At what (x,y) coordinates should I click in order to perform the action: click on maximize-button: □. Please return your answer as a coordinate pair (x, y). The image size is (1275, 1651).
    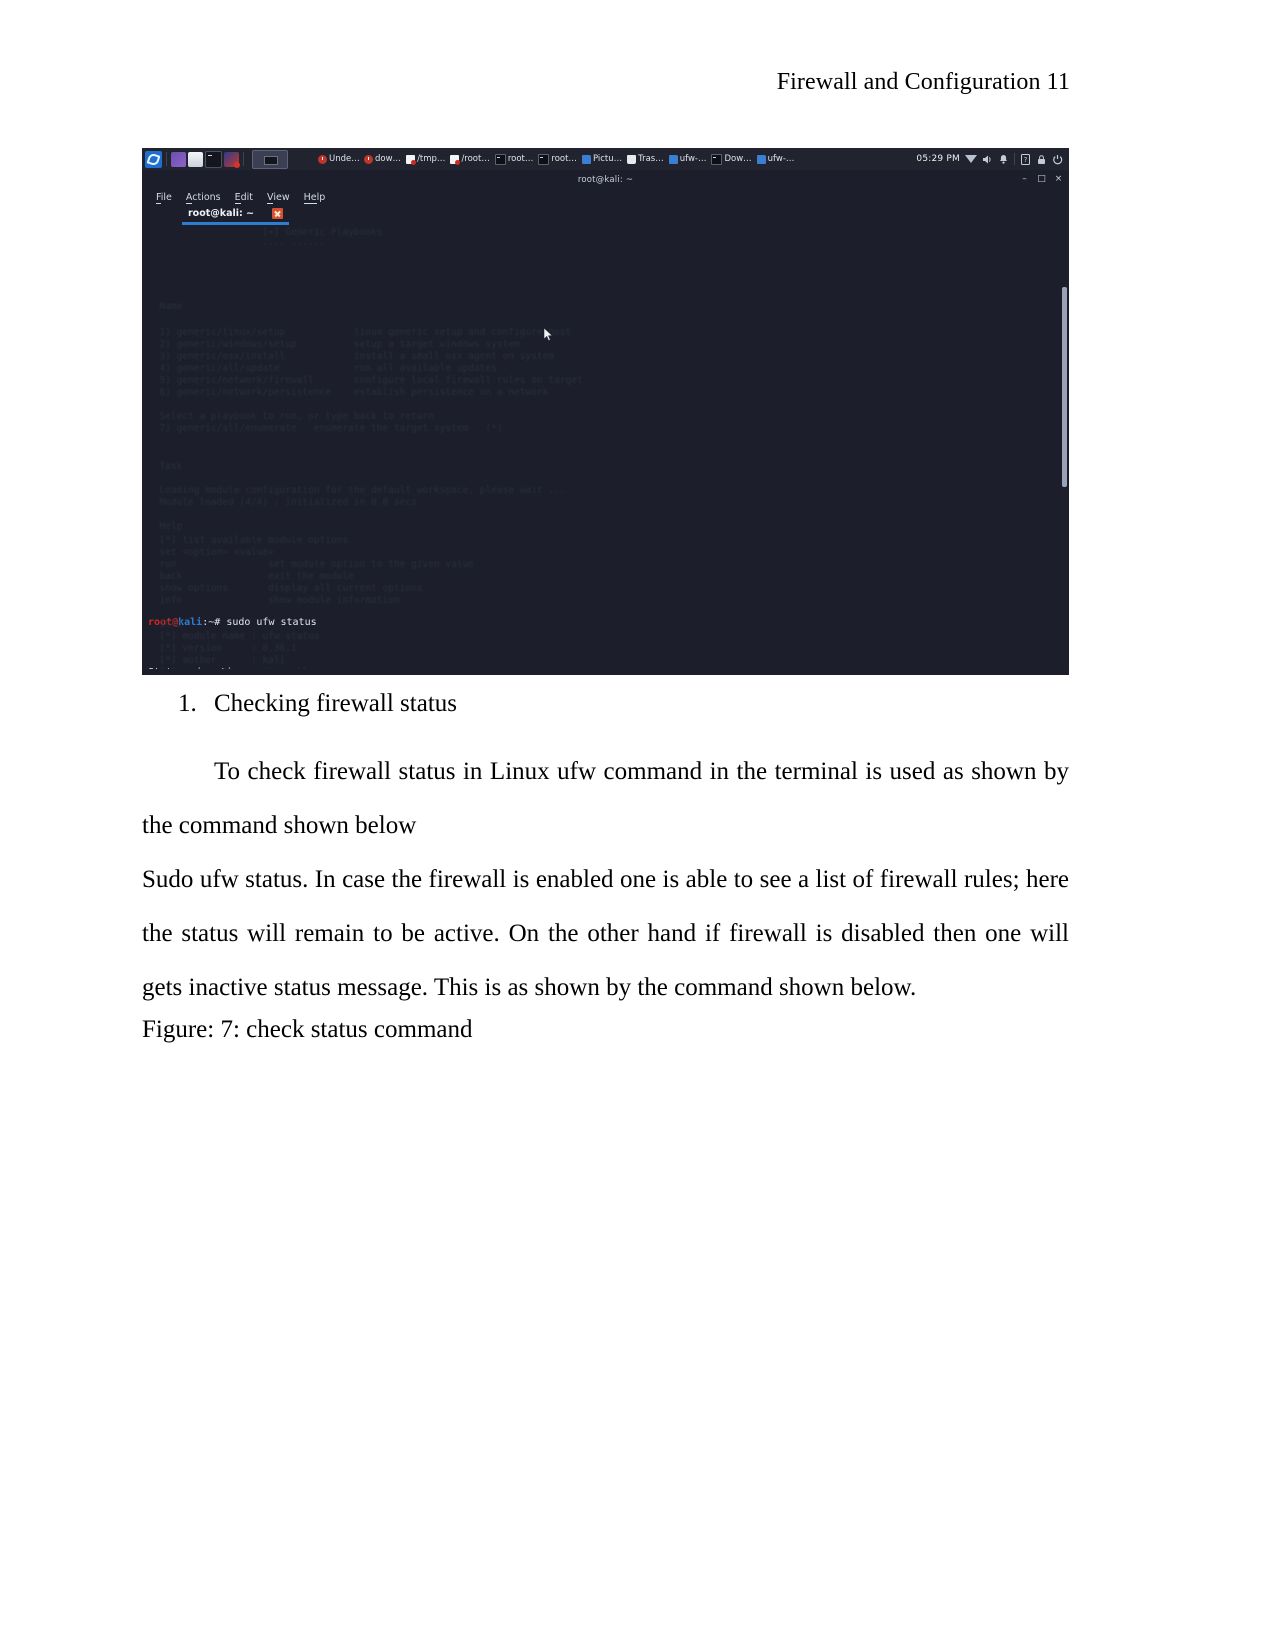
    Looking at the image, I should click on (1041, 179).